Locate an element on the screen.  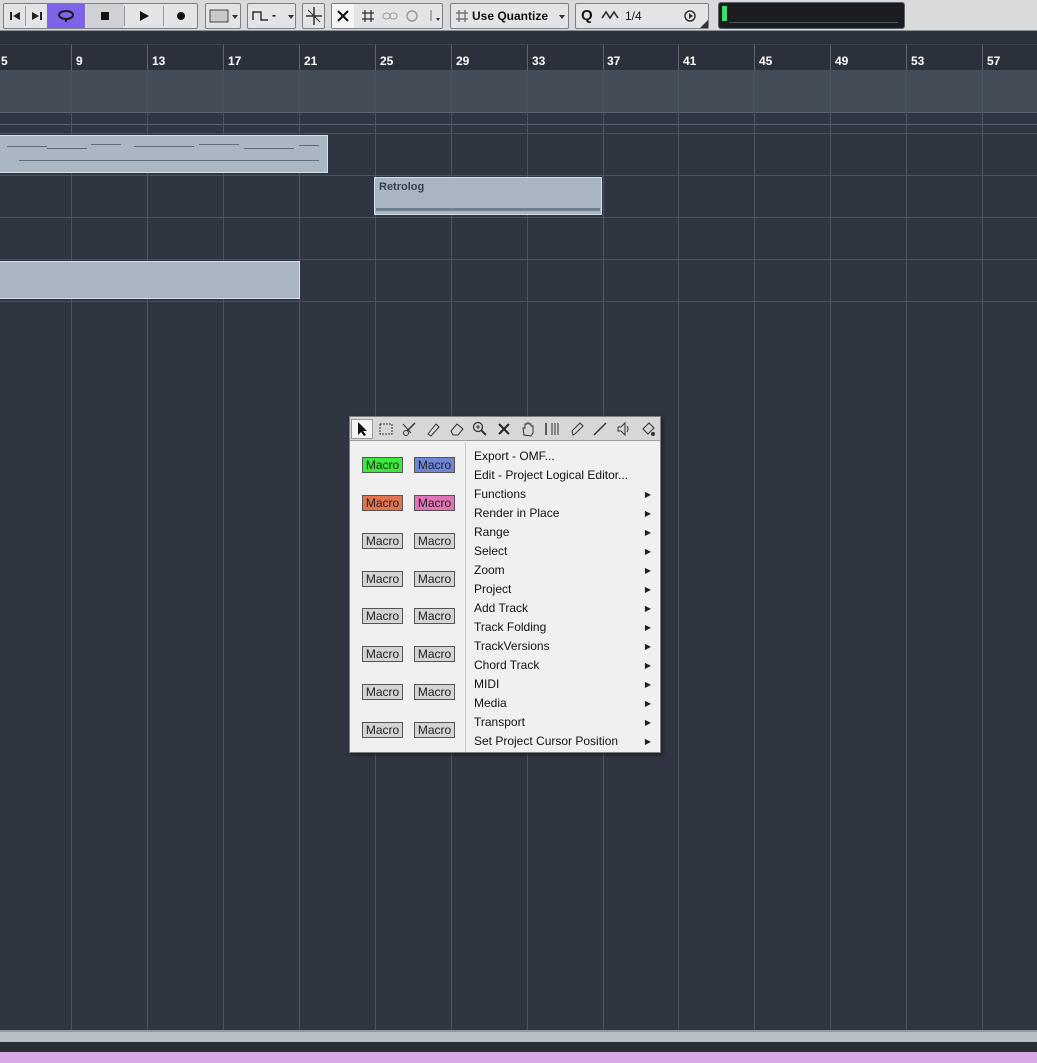
ruler-bar-number: 5 is located at coordinates (4, 61).